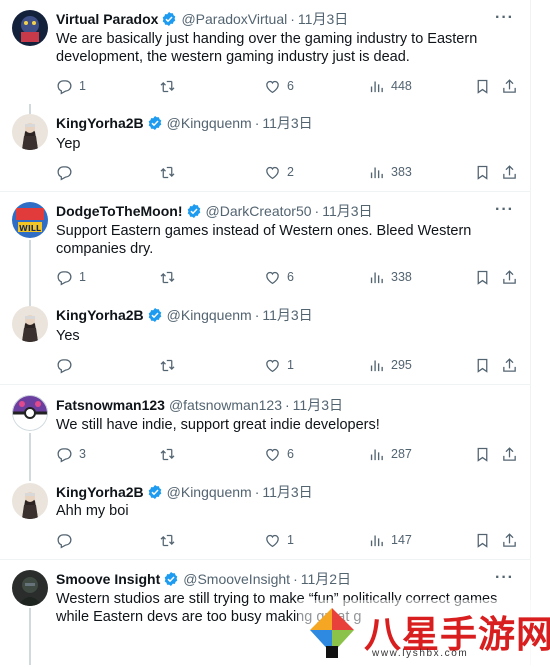  I want to click on tweet-header: DodgeToTheMoon! @DarkCreator50 · 11月3日, so click(278, 211).